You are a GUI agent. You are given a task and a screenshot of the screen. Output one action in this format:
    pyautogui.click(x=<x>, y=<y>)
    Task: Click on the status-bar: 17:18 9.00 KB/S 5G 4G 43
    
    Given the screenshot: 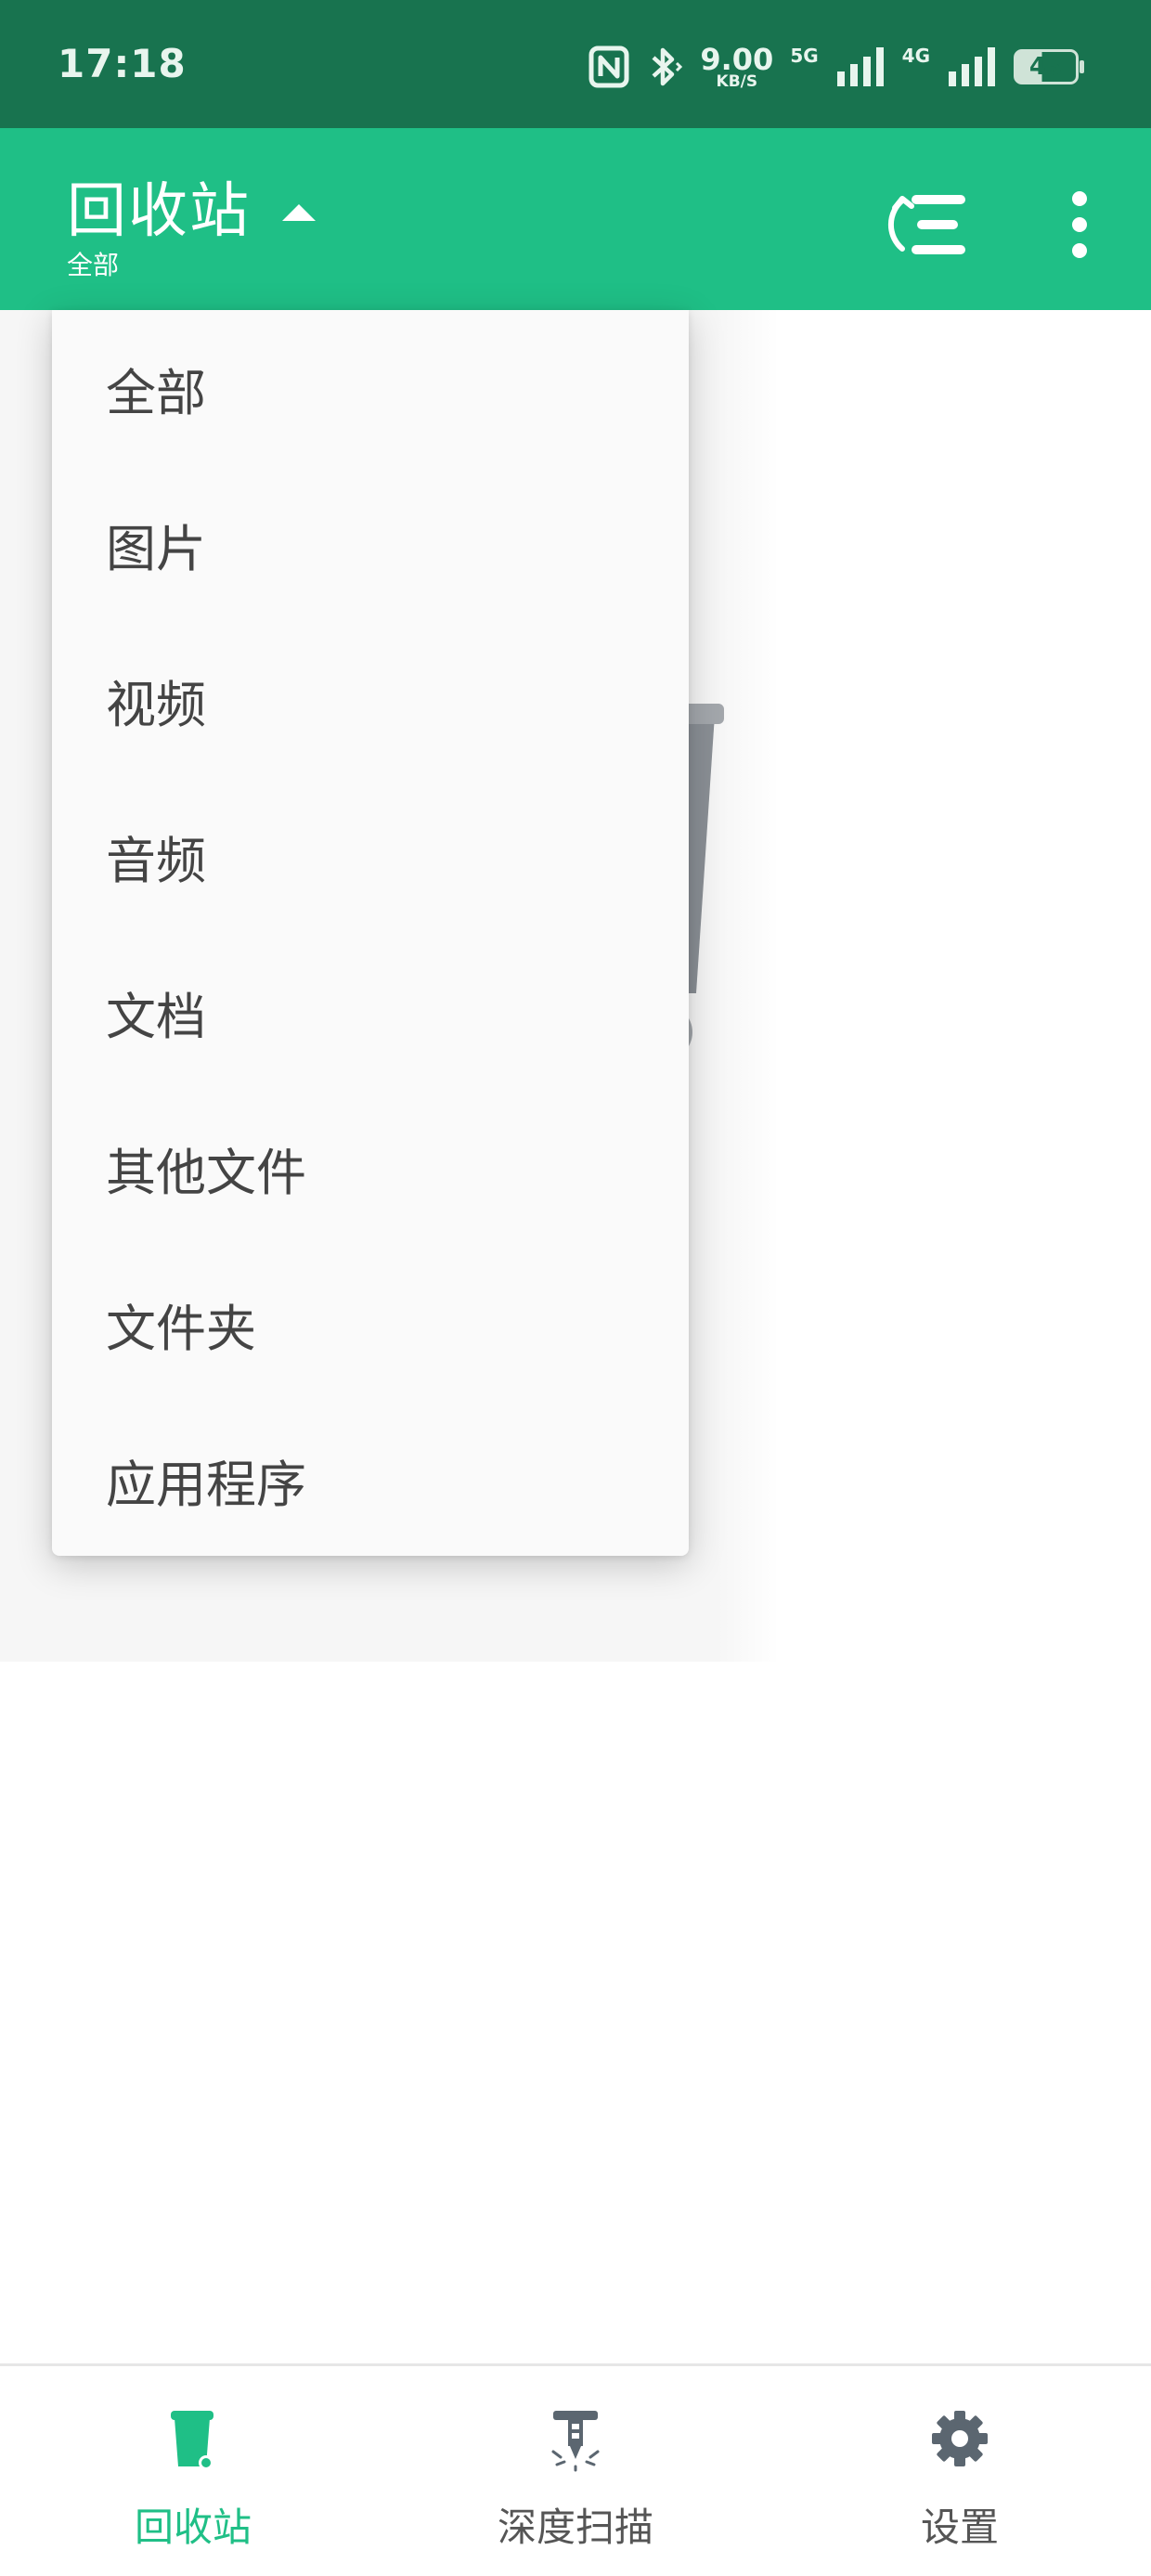 What is the action you would take?
    pyautogui.click(x=575, y=64)
    